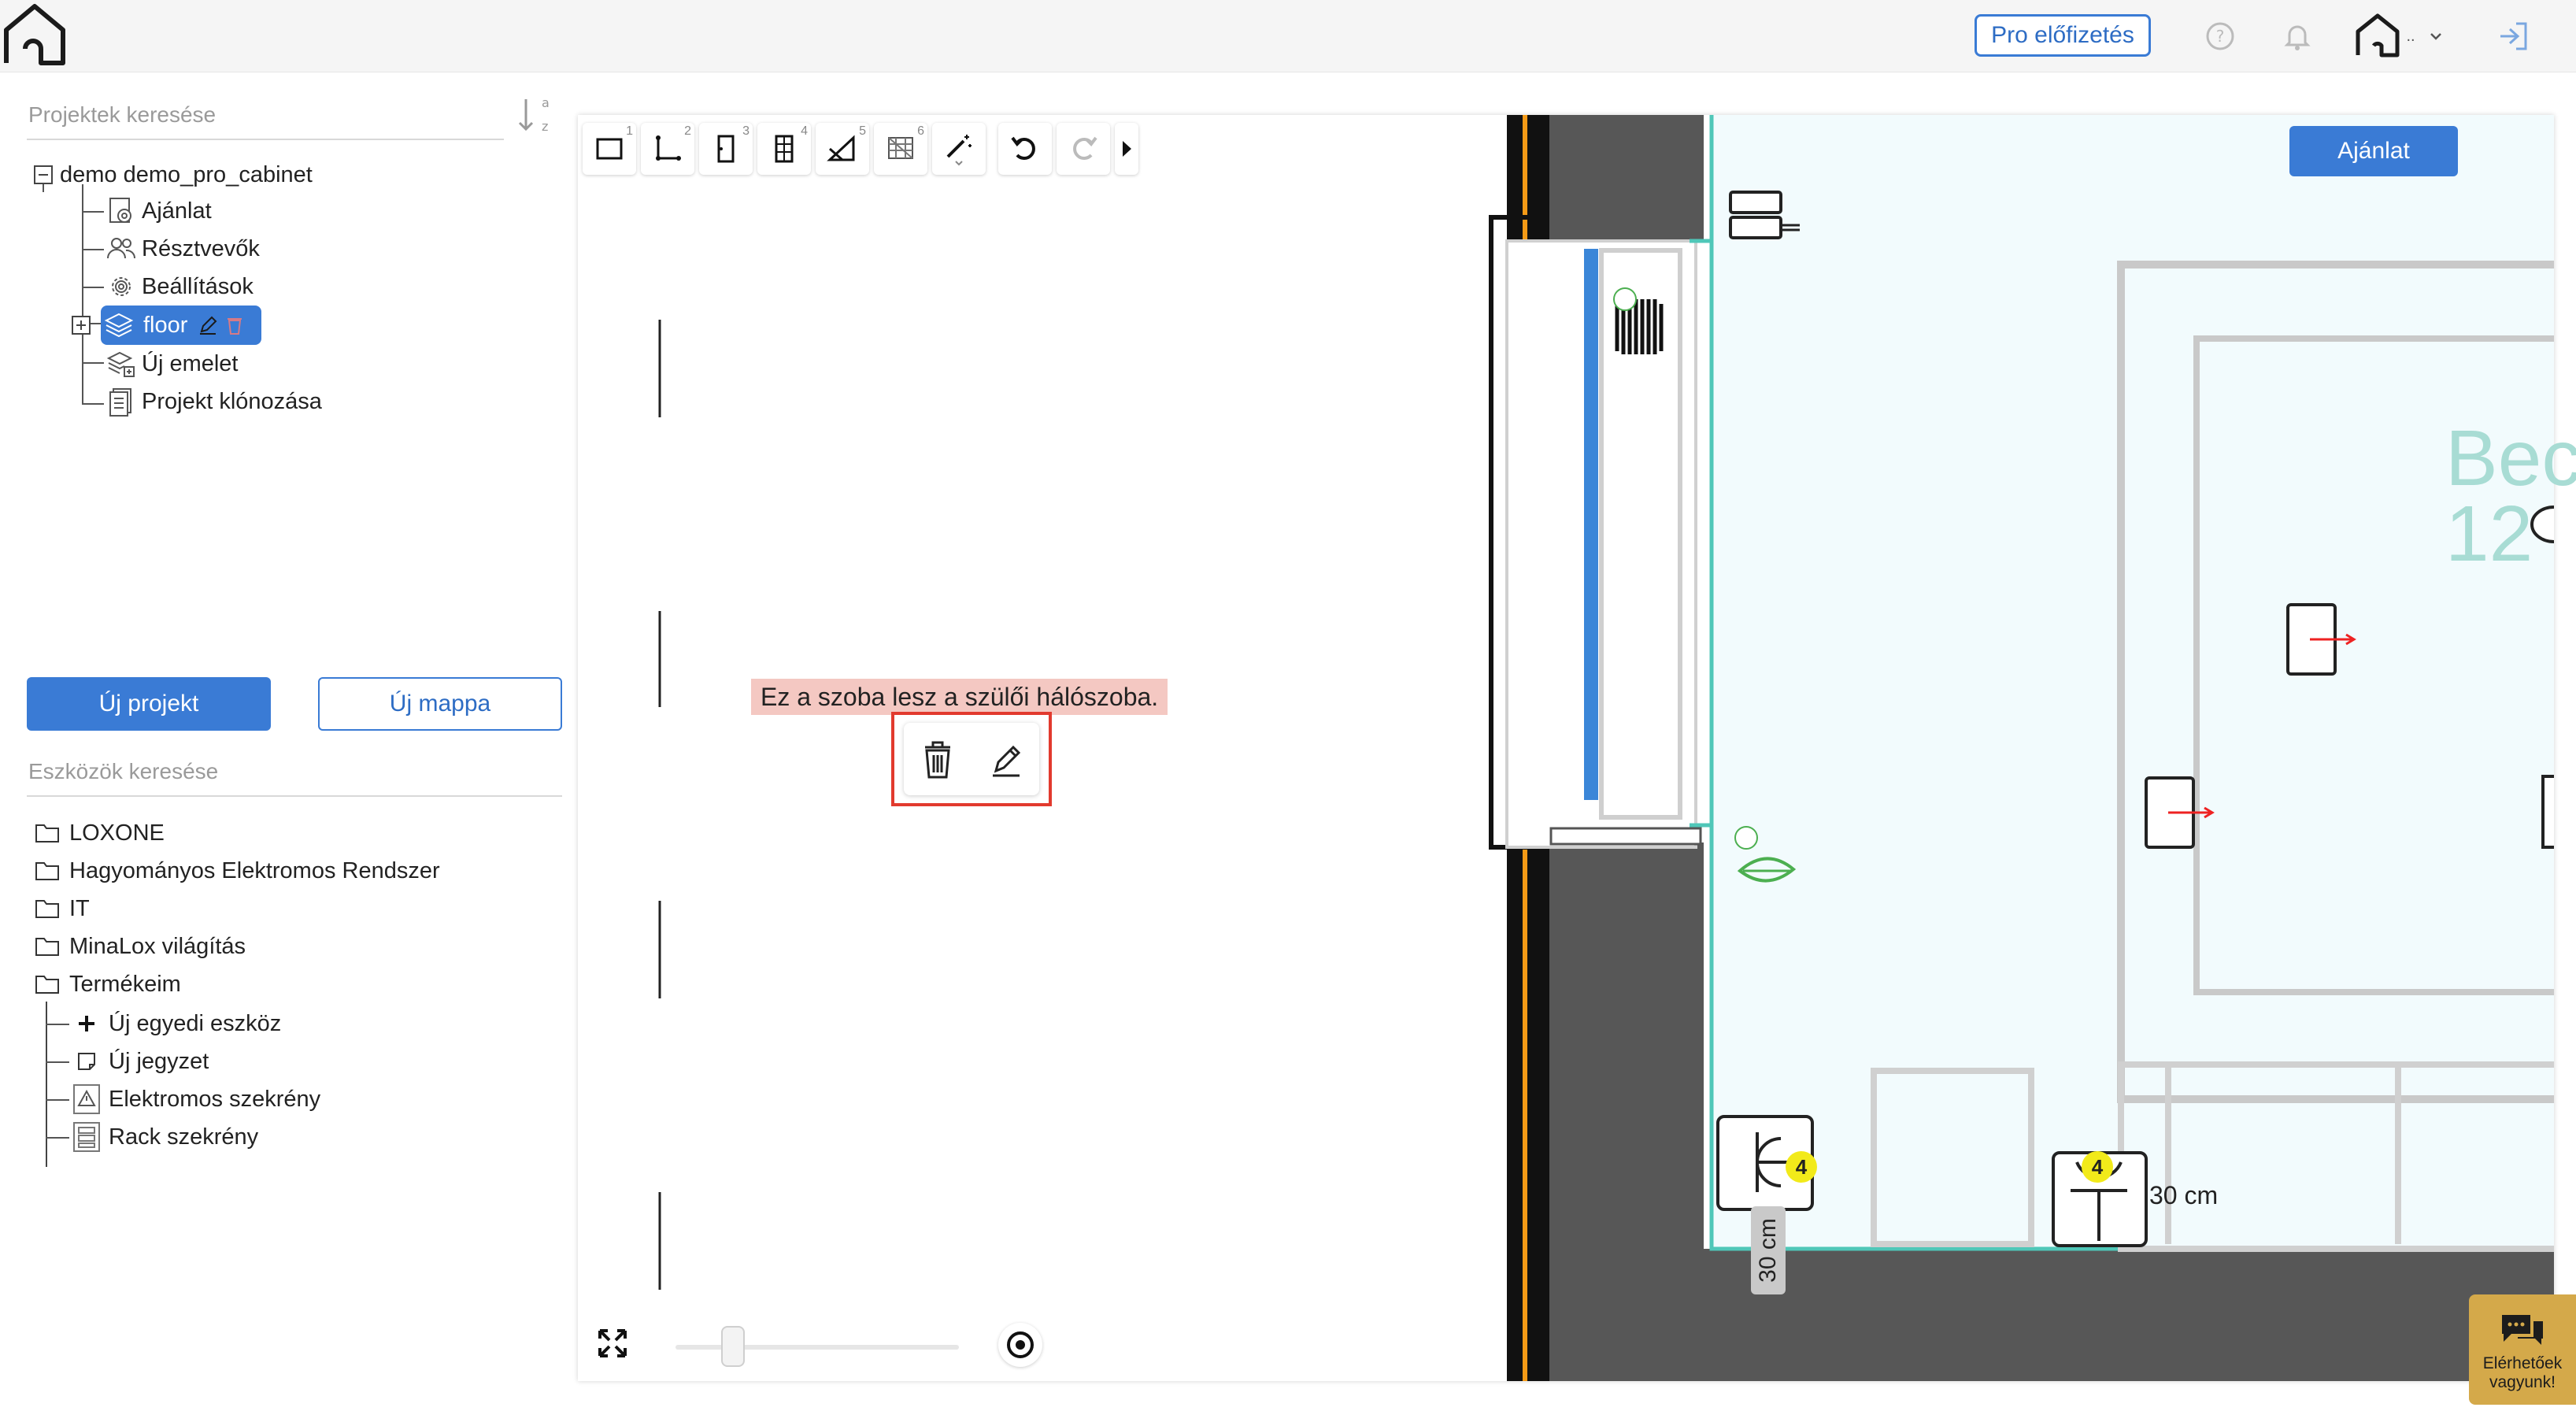 Image resolution: width=2576 pixels, height=1411 pixels. I want to click on tree-item-participants: Résztvevők, so click(182, 248).